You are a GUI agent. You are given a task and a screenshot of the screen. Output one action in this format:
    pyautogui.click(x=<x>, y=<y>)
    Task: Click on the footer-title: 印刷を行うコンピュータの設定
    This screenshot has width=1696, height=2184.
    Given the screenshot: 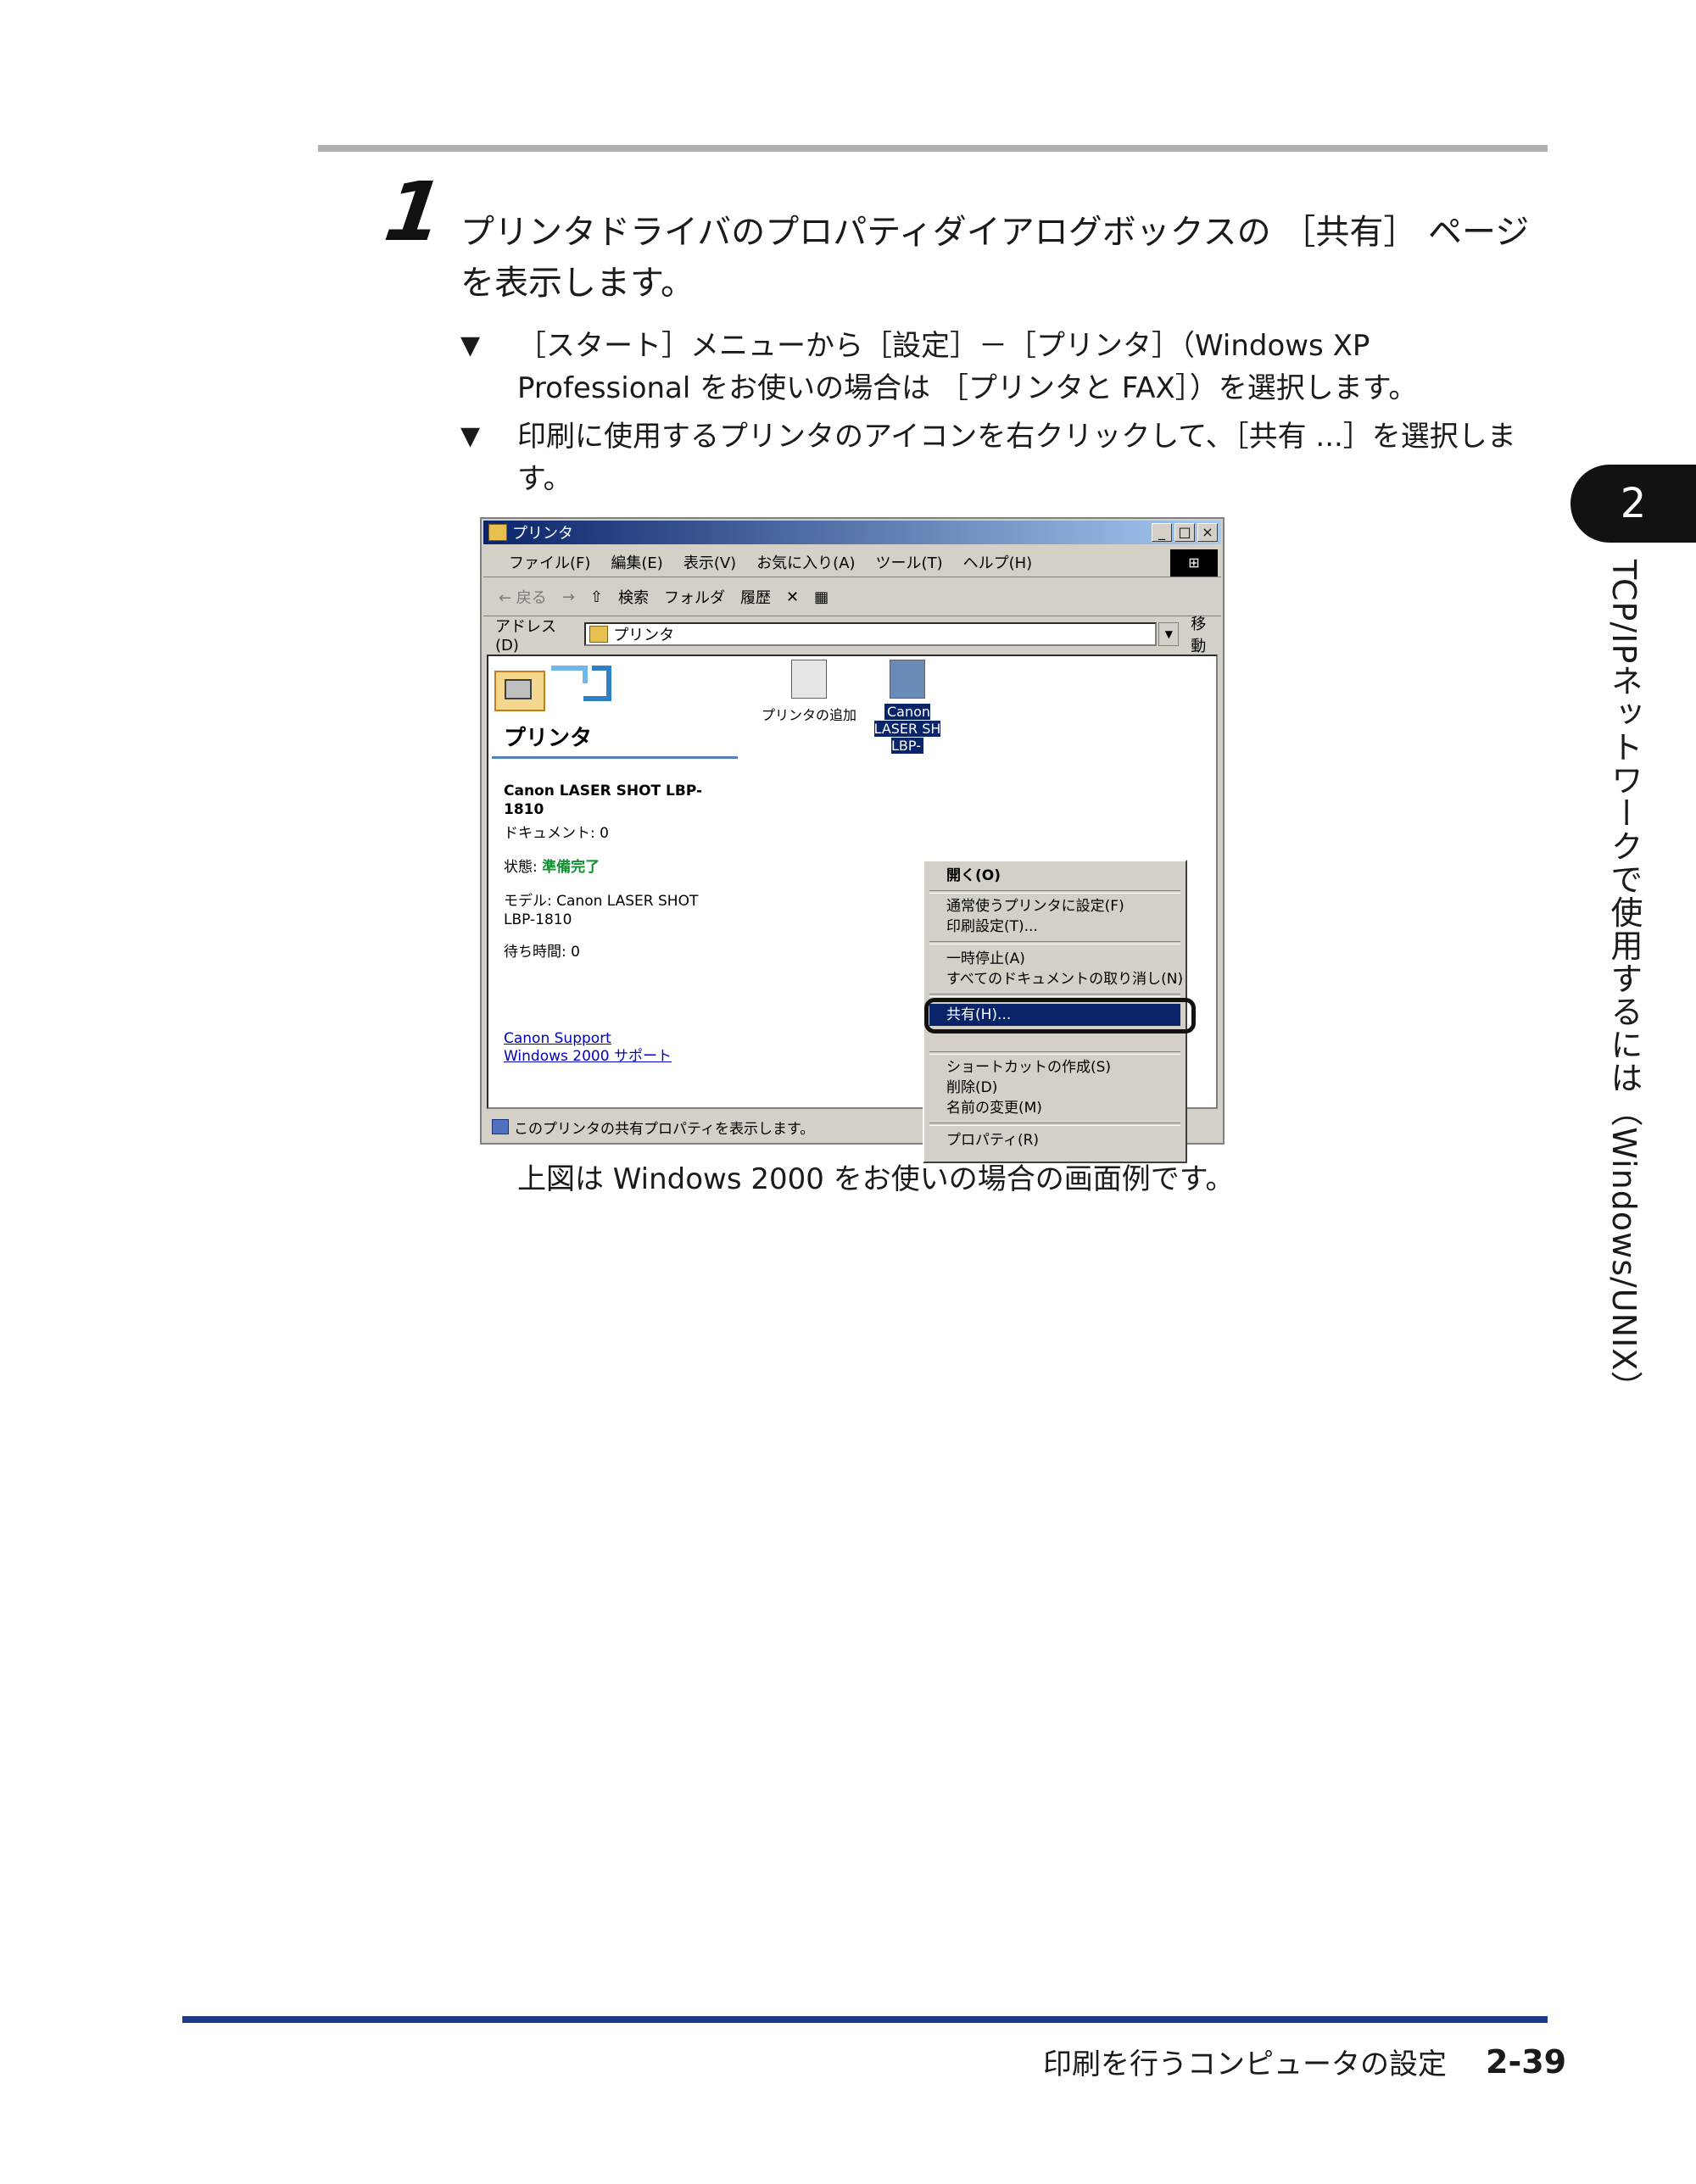 What is the action you would take?
    pyautogui.click(x=1245, y=2064)
    